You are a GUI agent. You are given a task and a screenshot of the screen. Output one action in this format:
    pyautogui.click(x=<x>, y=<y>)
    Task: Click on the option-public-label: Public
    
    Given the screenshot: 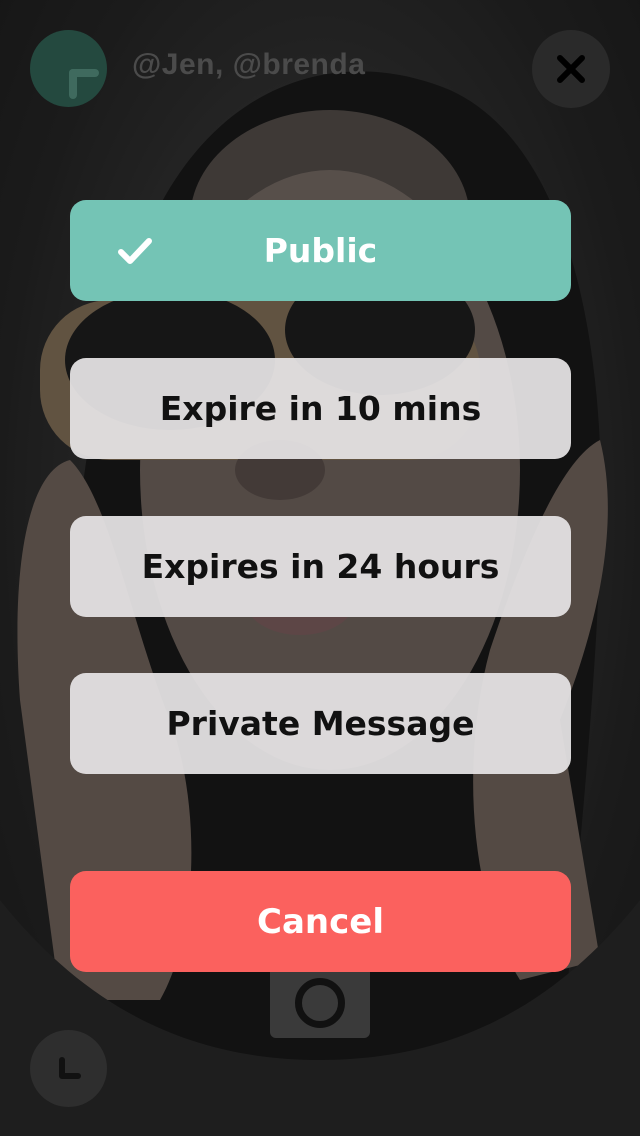 What is the action you would take?
    pyautogui.click(x=320, y=250)
    